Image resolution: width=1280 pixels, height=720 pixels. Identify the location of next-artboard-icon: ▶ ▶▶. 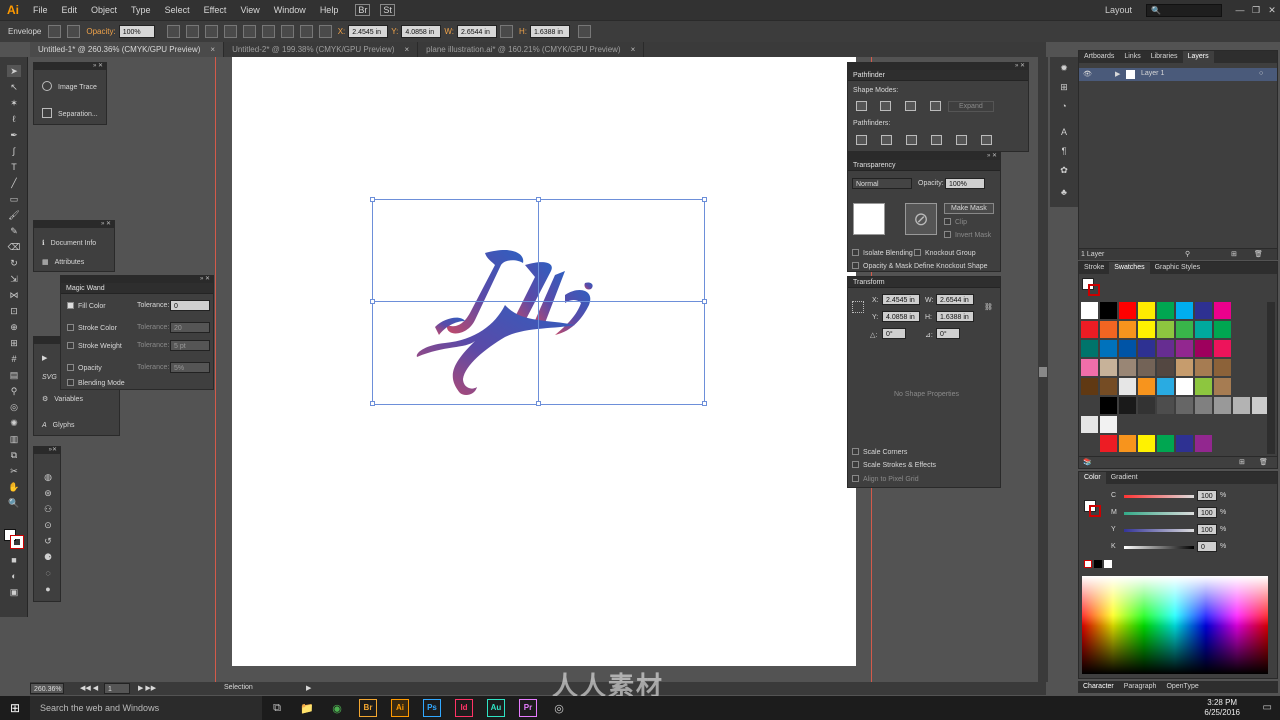
(147, 688).